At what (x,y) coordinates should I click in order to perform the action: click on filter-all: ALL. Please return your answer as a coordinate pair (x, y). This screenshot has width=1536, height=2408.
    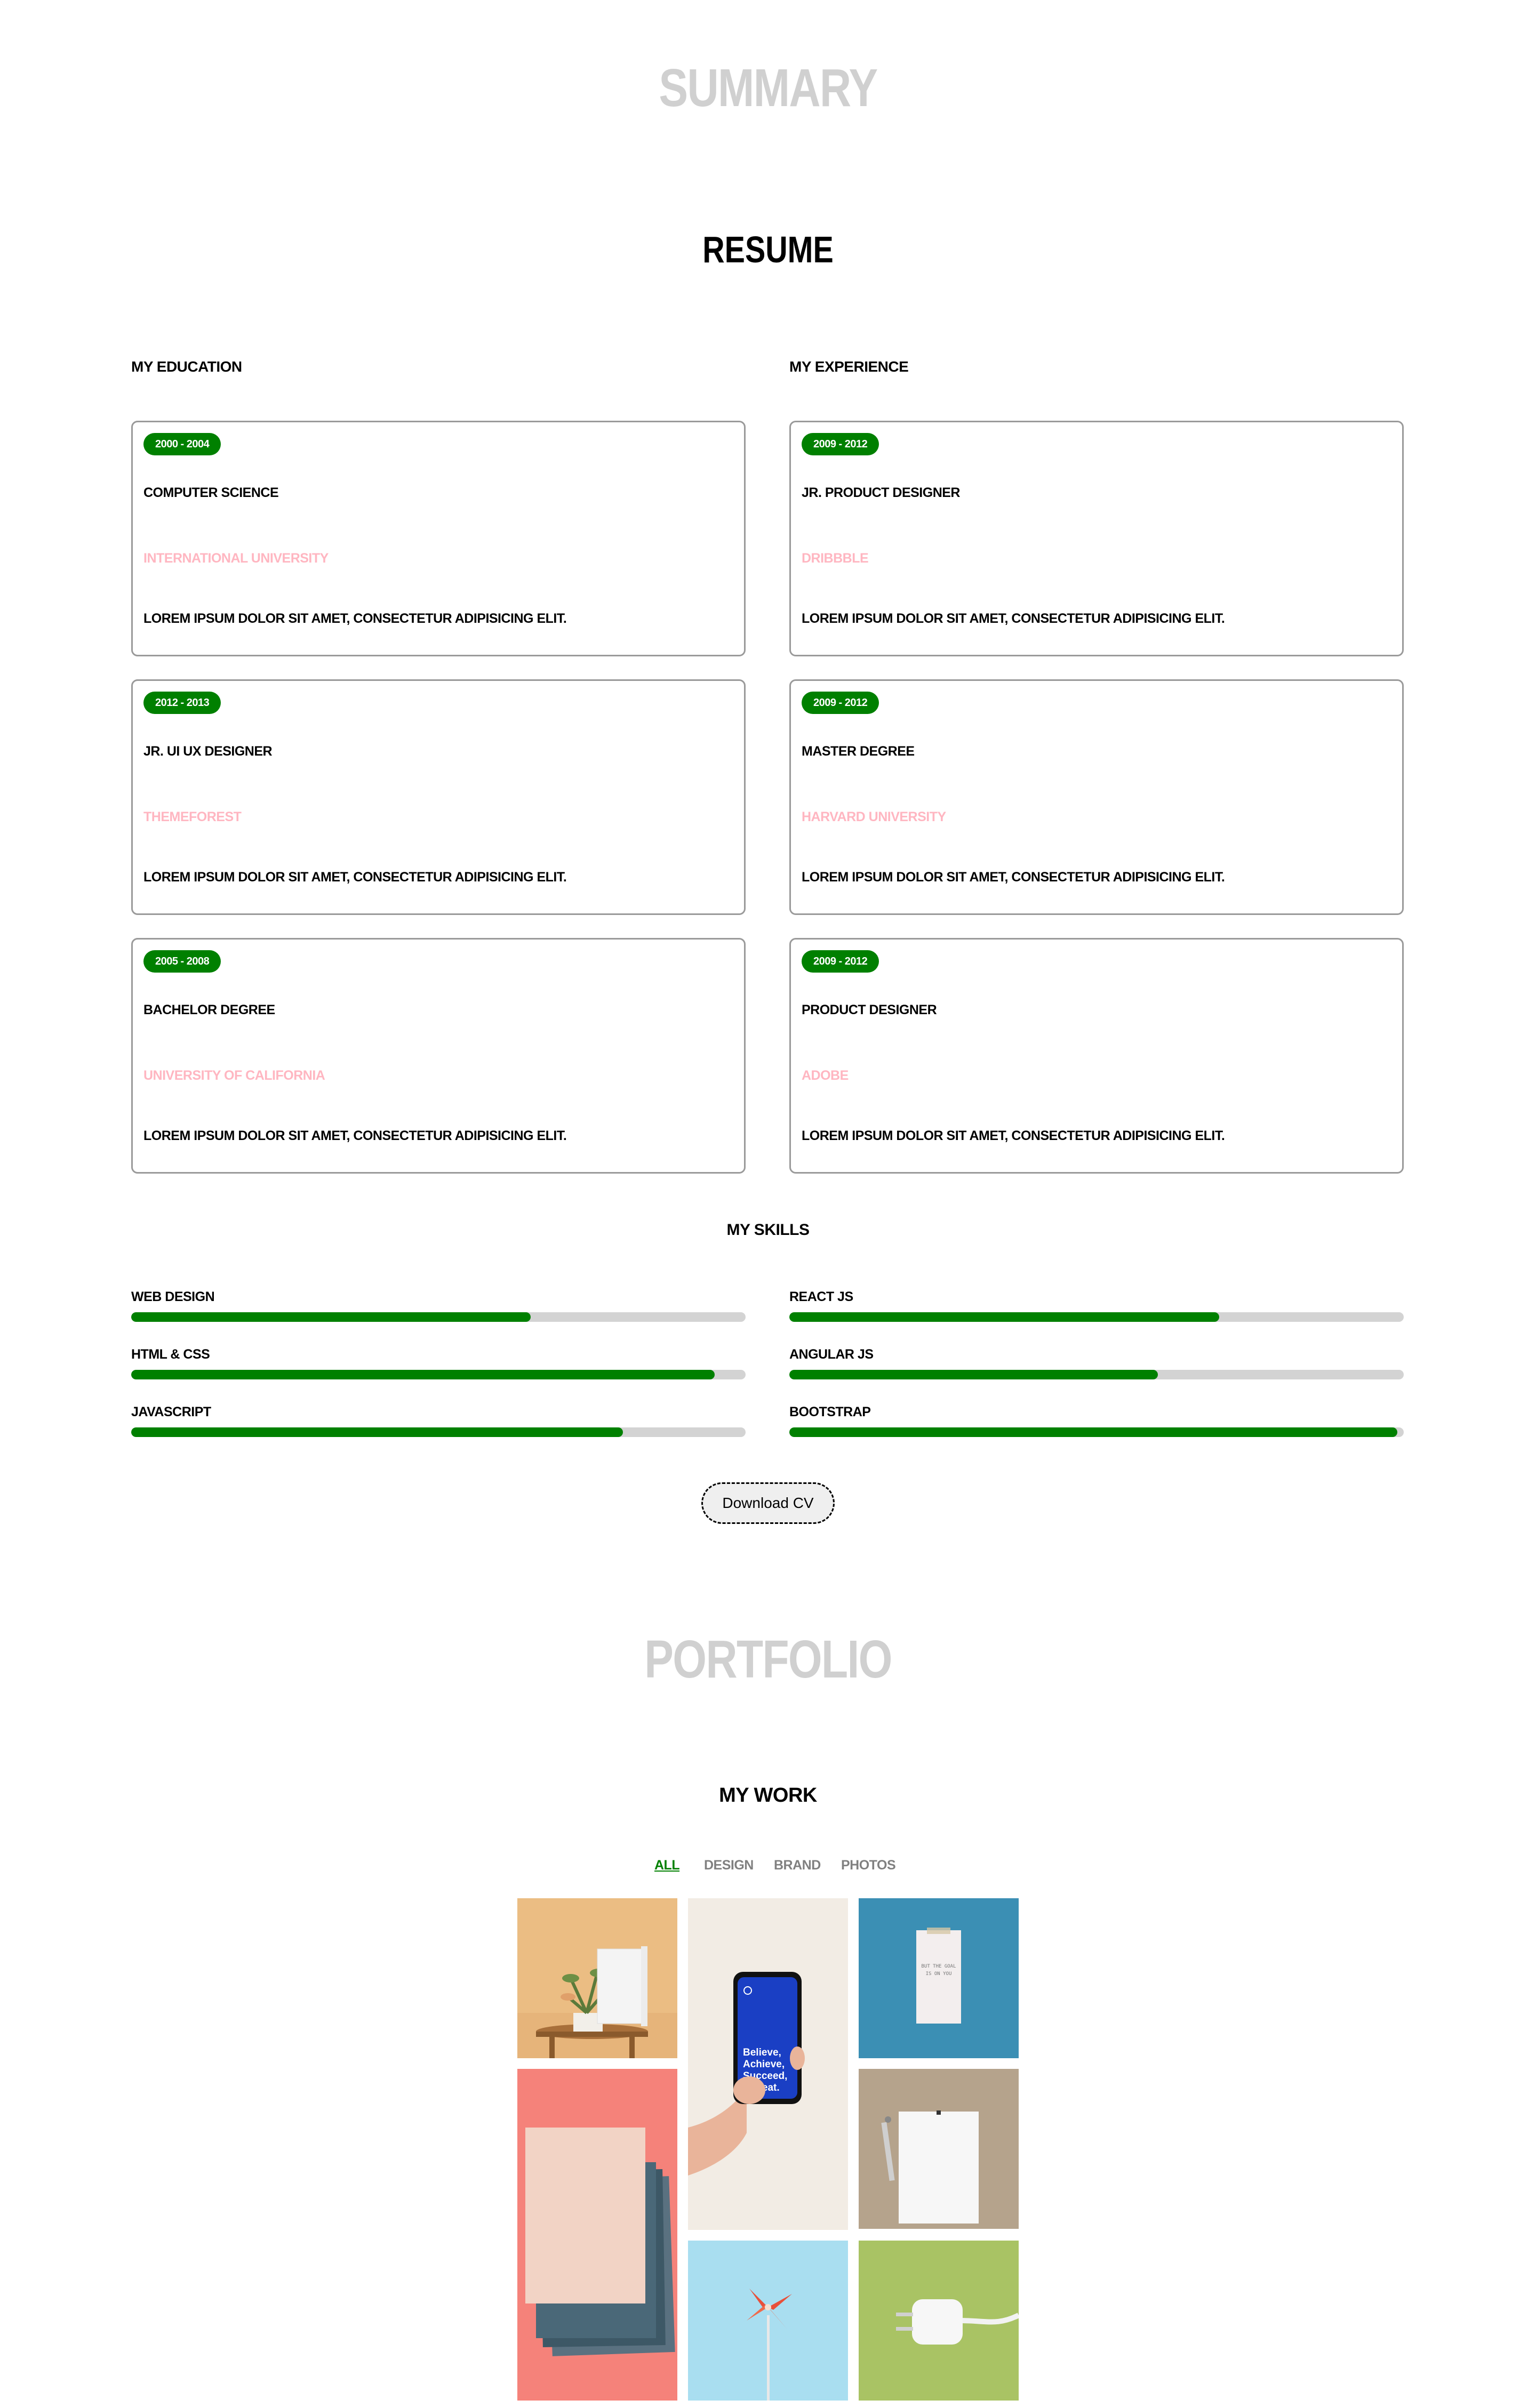
    Looking at the image, I should click on (667, 1865).